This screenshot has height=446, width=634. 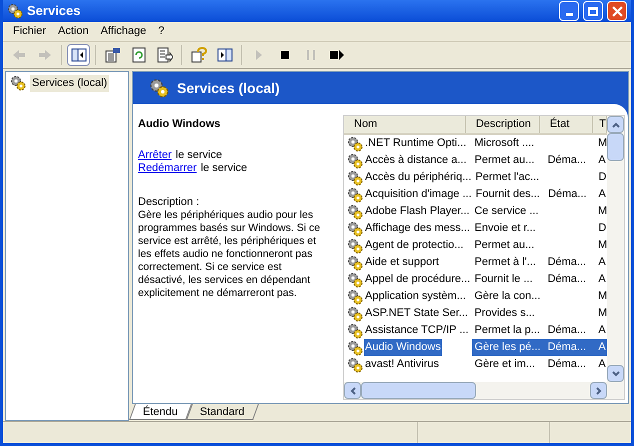 I want to click on service-row: Accès à distance a... Permet au... Déma... A, so click(x=475, y=160).